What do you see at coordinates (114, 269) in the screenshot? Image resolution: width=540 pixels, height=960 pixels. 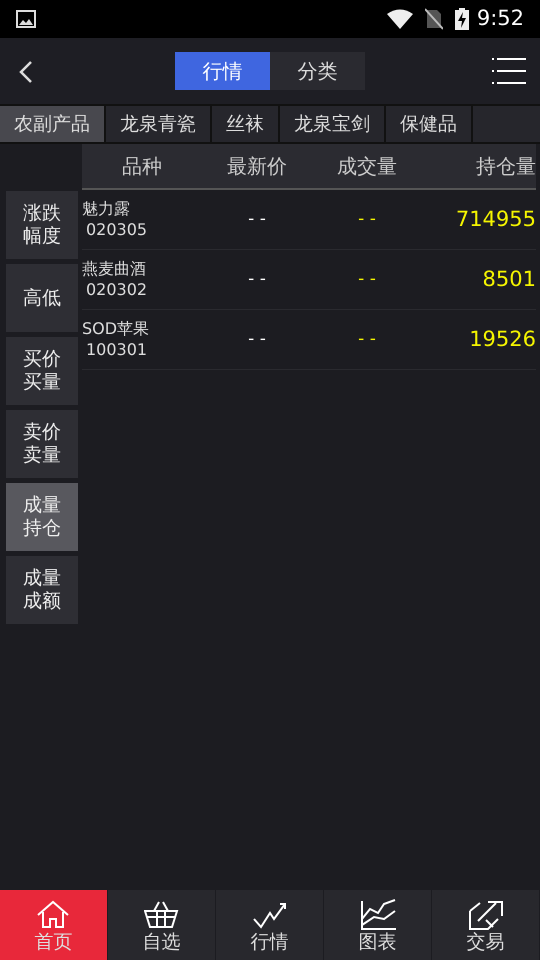 I see `product-name: 燕麦曲酒` at bounding box center [114, 269].